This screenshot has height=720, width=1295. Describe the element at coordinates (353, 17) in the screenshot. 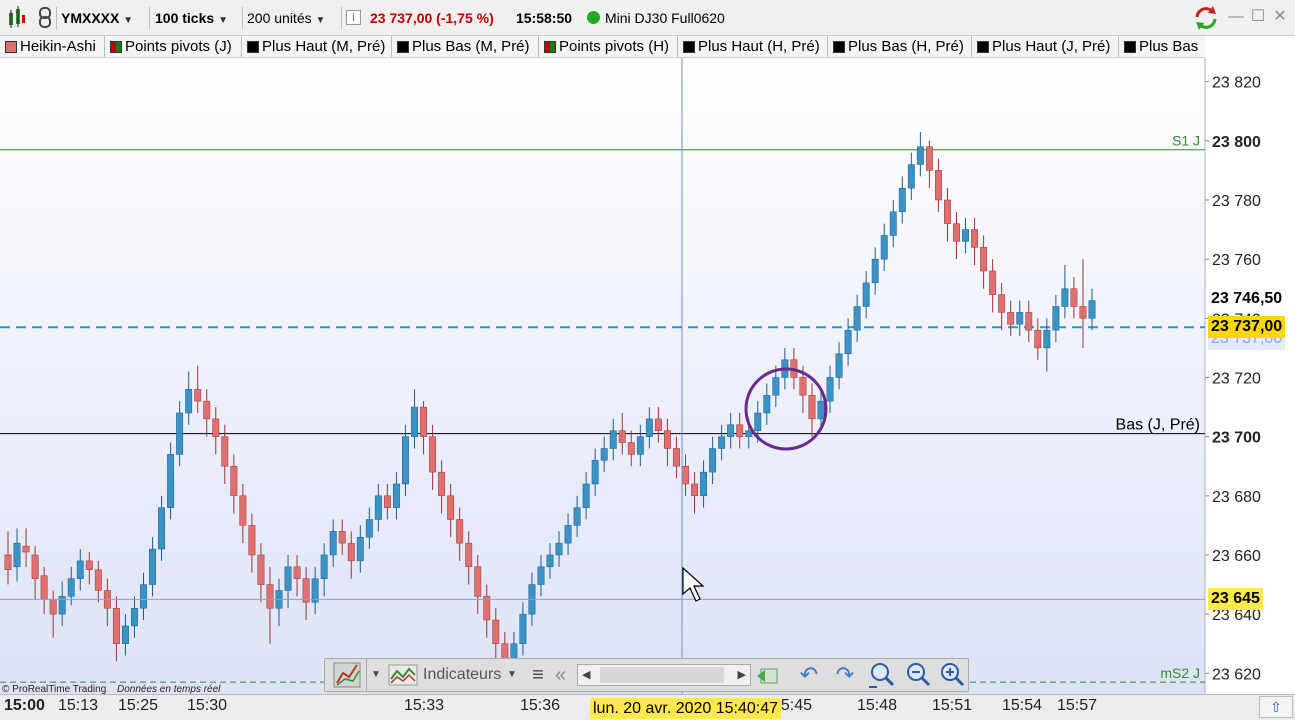

I see `info-icon: i` at that location.